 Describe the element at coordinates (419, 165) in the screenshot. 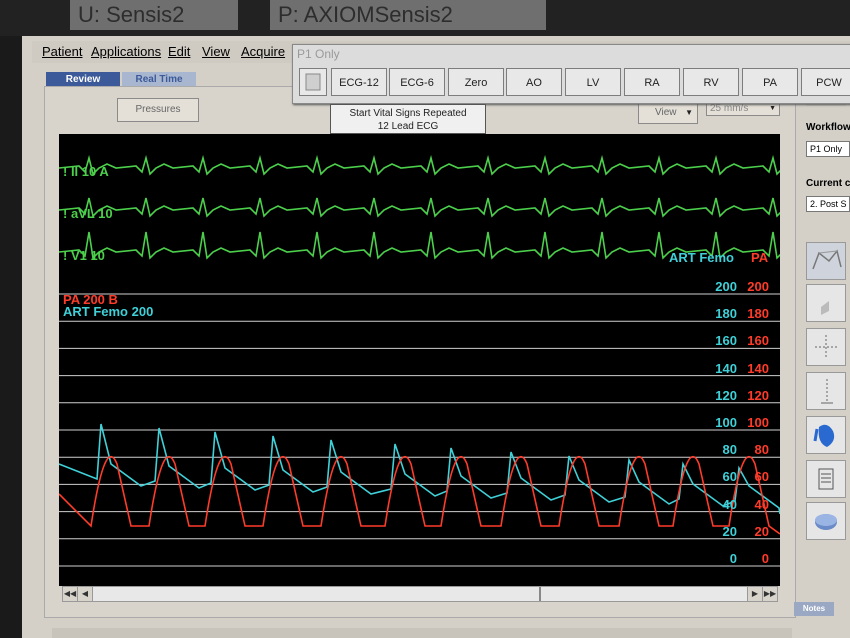

I see `ecg-trace-ii` at that location.